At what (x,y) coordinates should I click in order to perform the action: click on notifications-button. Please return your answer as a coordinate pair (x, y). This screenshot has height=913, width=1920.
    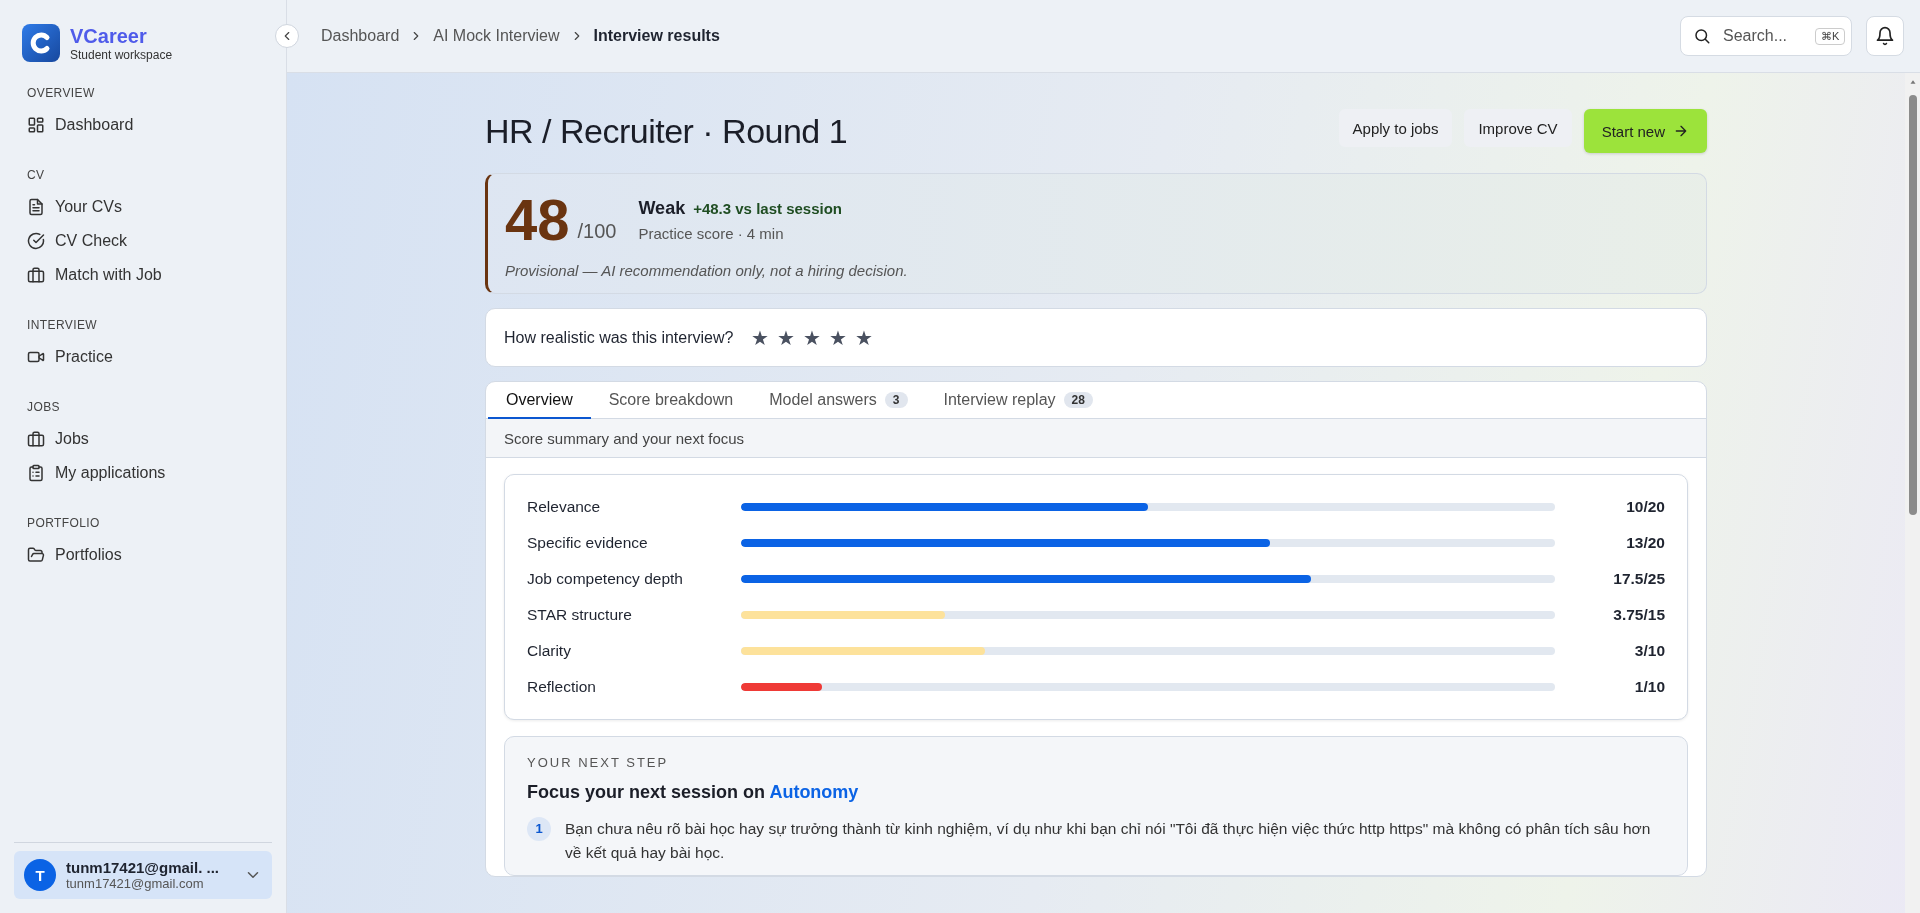
    Looking at the image, I should click on (1885, 36).